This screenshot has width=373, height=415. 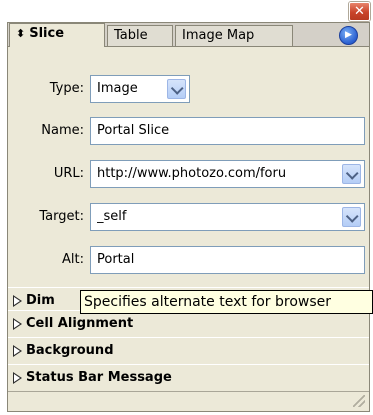 What do you see at coordinates (218, 35) in the screenshot?
I see `tab-image-map-label: Image Map` at bounding box center [218, 35].